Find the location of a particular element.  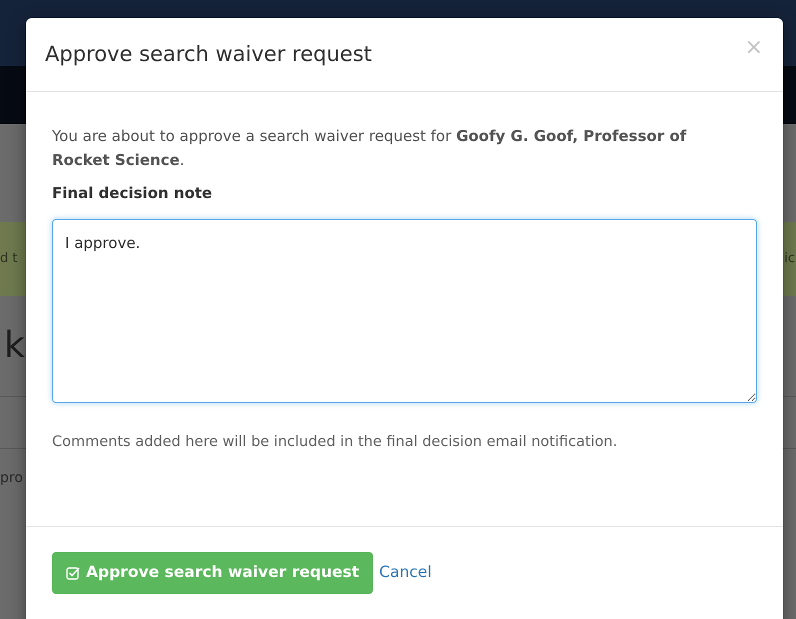

checkbox-icon is located at coordinates (73, 573).